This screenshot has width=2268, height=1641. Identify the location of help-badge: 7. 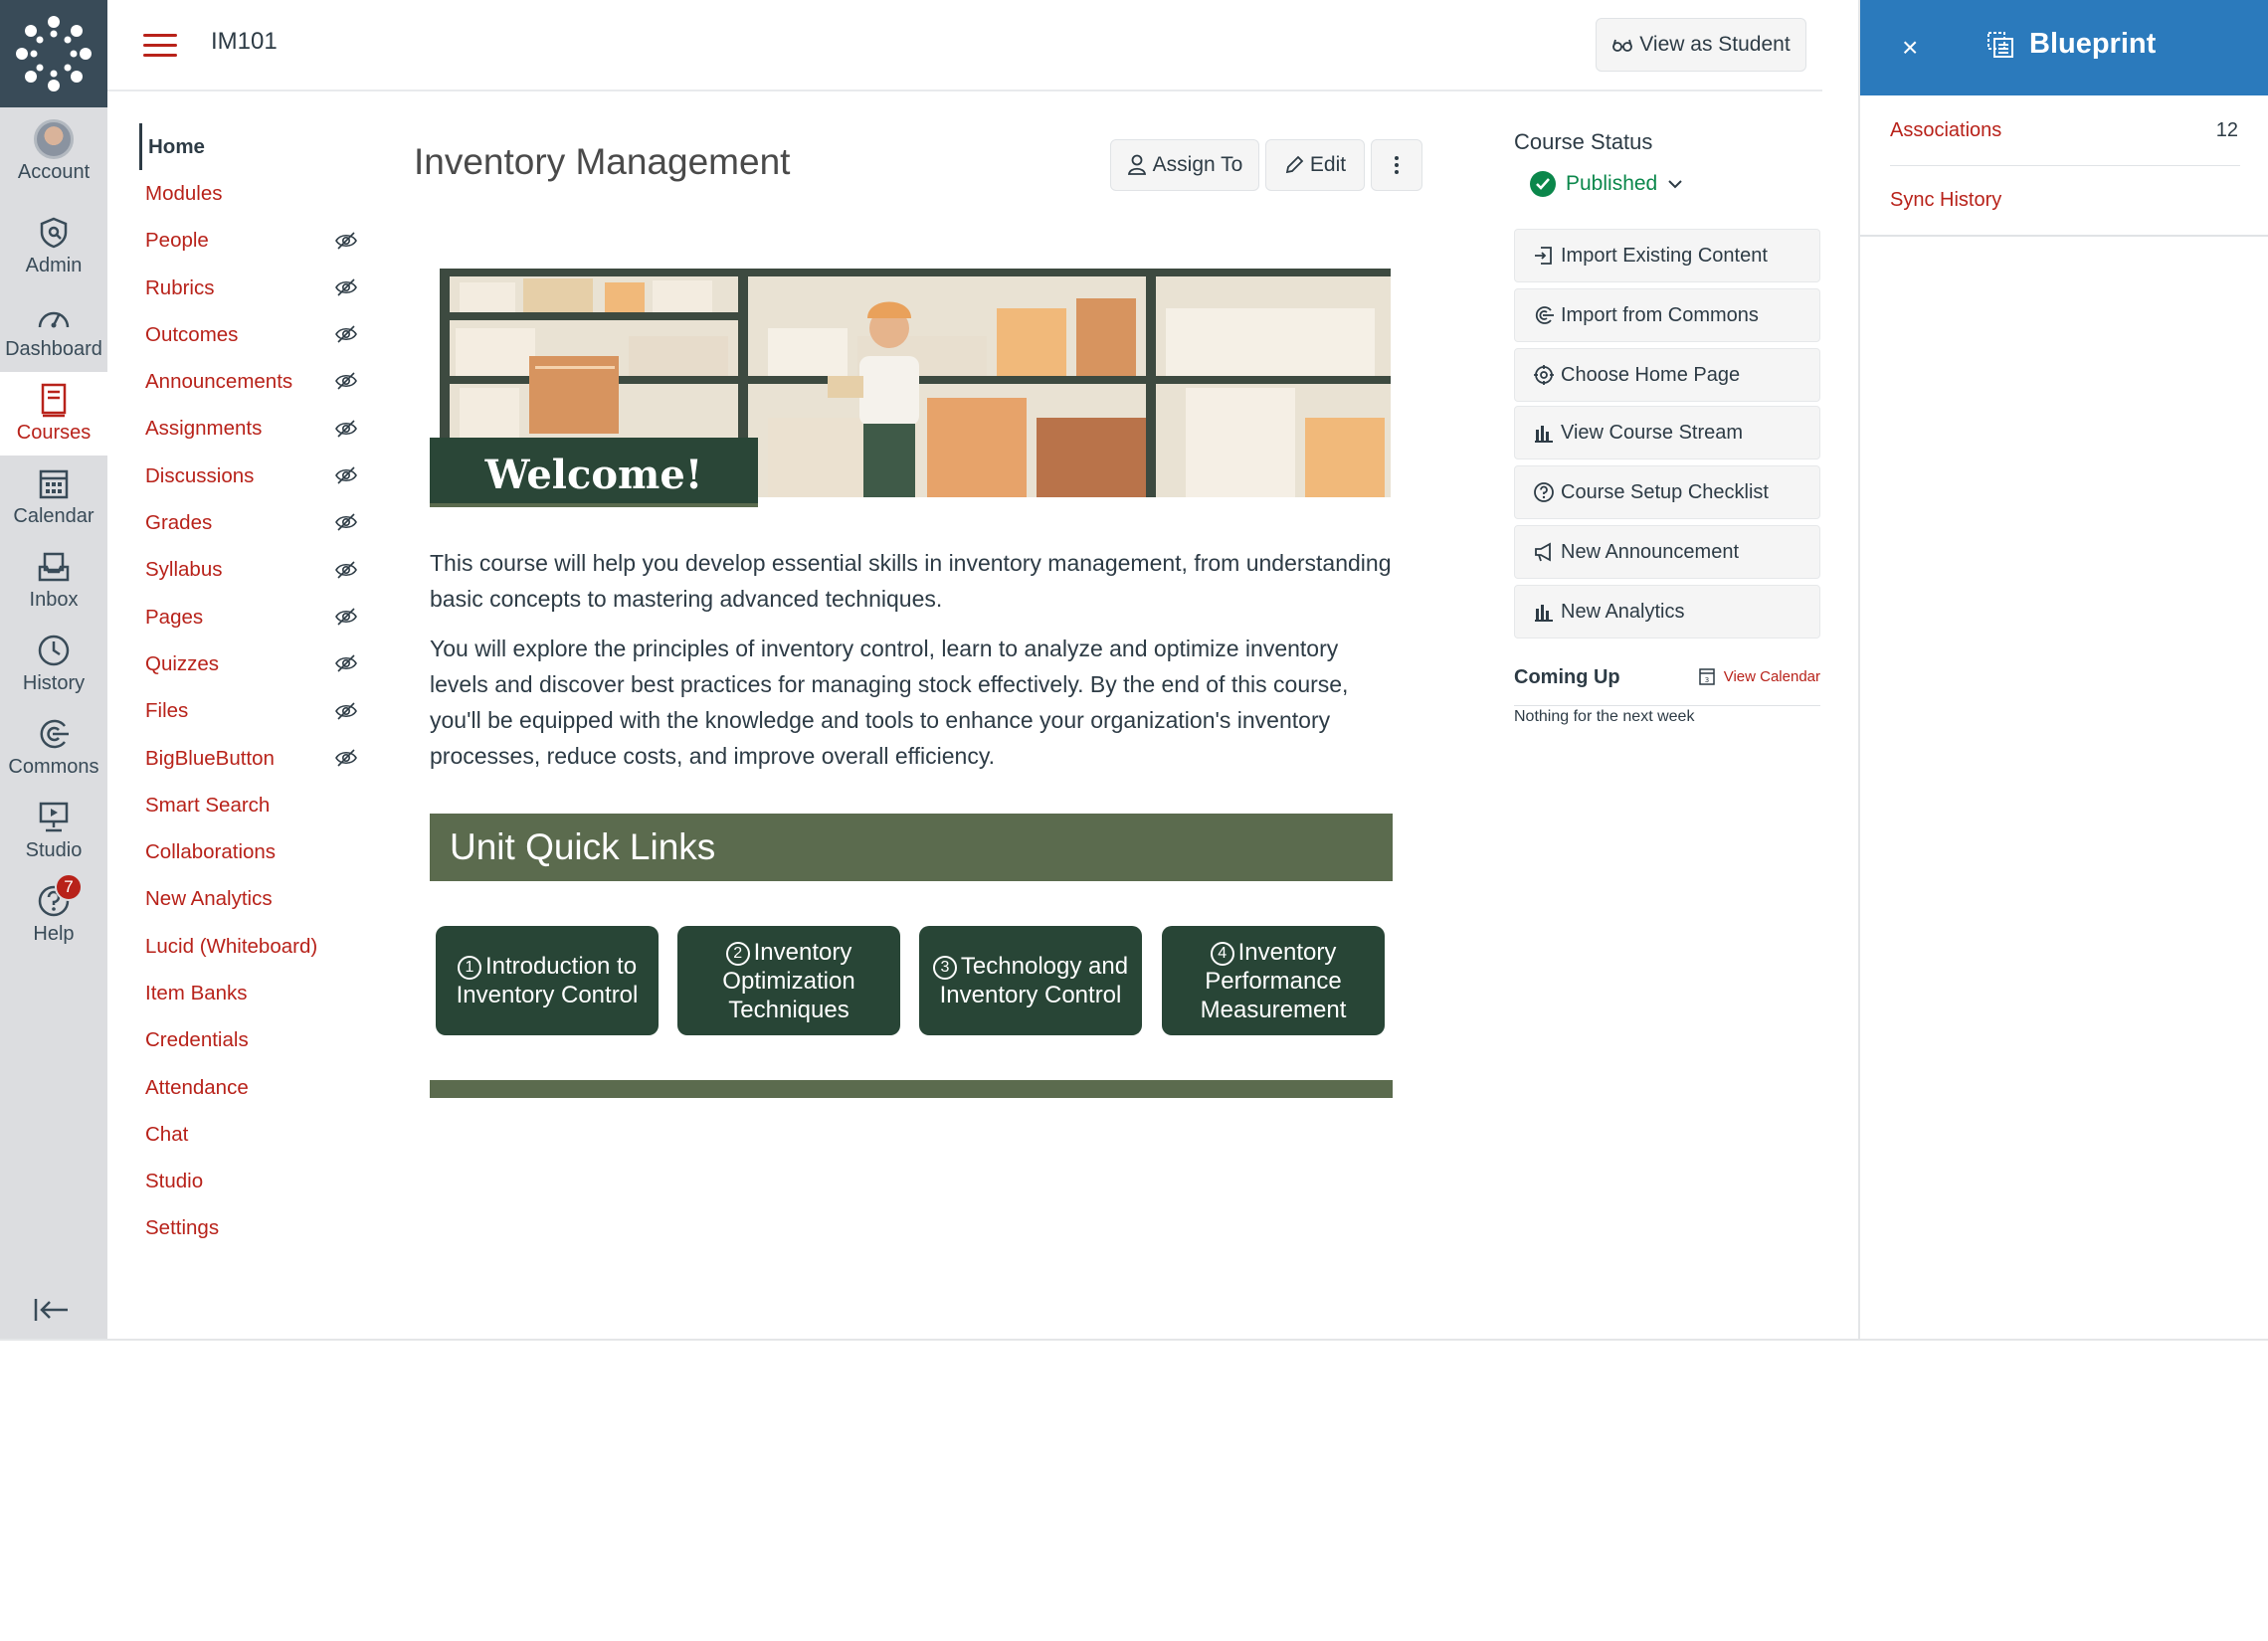
(69, 887).